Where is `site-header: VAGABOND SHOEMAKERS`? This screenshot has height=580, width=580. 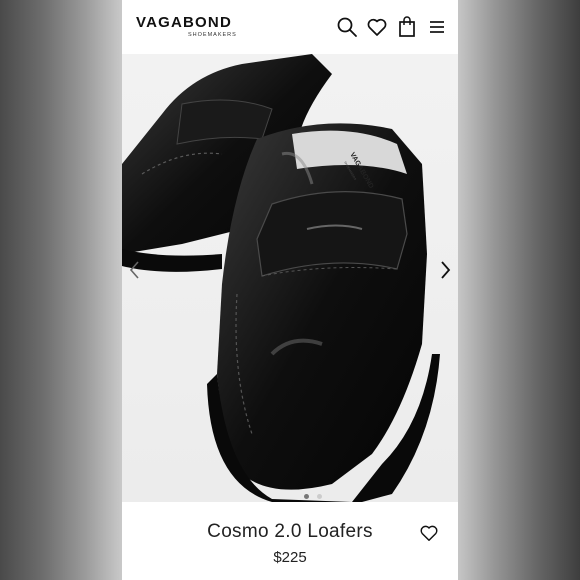
site-header: VAGABOND SHOEMAKERS is located at coordinates (290, 27).